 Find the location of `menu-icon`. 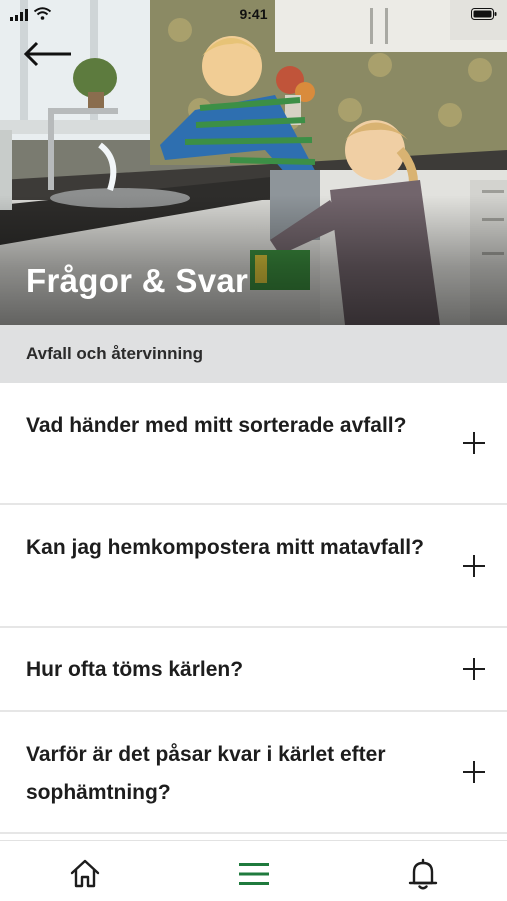

menu-icon is located at coordinates (254, 874).